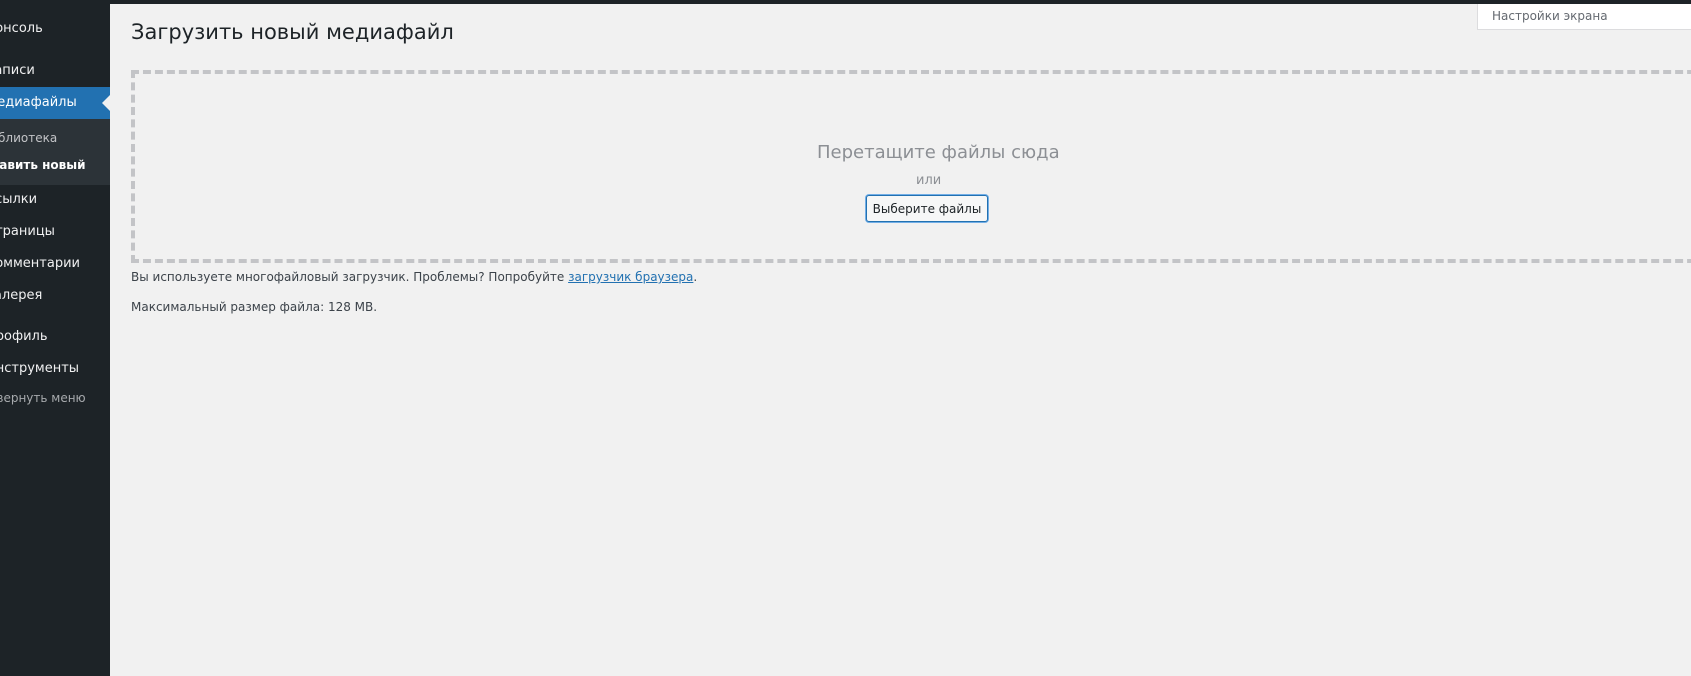 The image size is (1691, 676). I want to click on sidebar-item-label: Профиль, so click(24, 336).